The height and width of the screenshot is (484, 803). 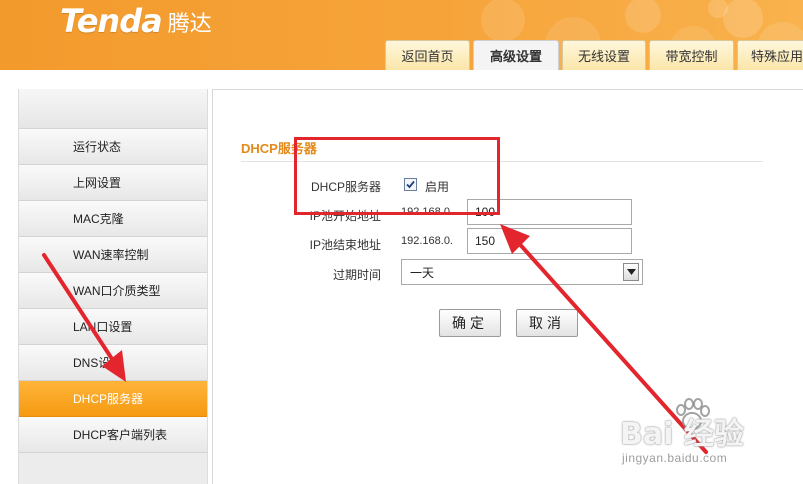 What do you see at coordinates (113, 363) in the screenshot?
I see `sidebar-item-dns: DNS设置` at bounding box center [113, 363].